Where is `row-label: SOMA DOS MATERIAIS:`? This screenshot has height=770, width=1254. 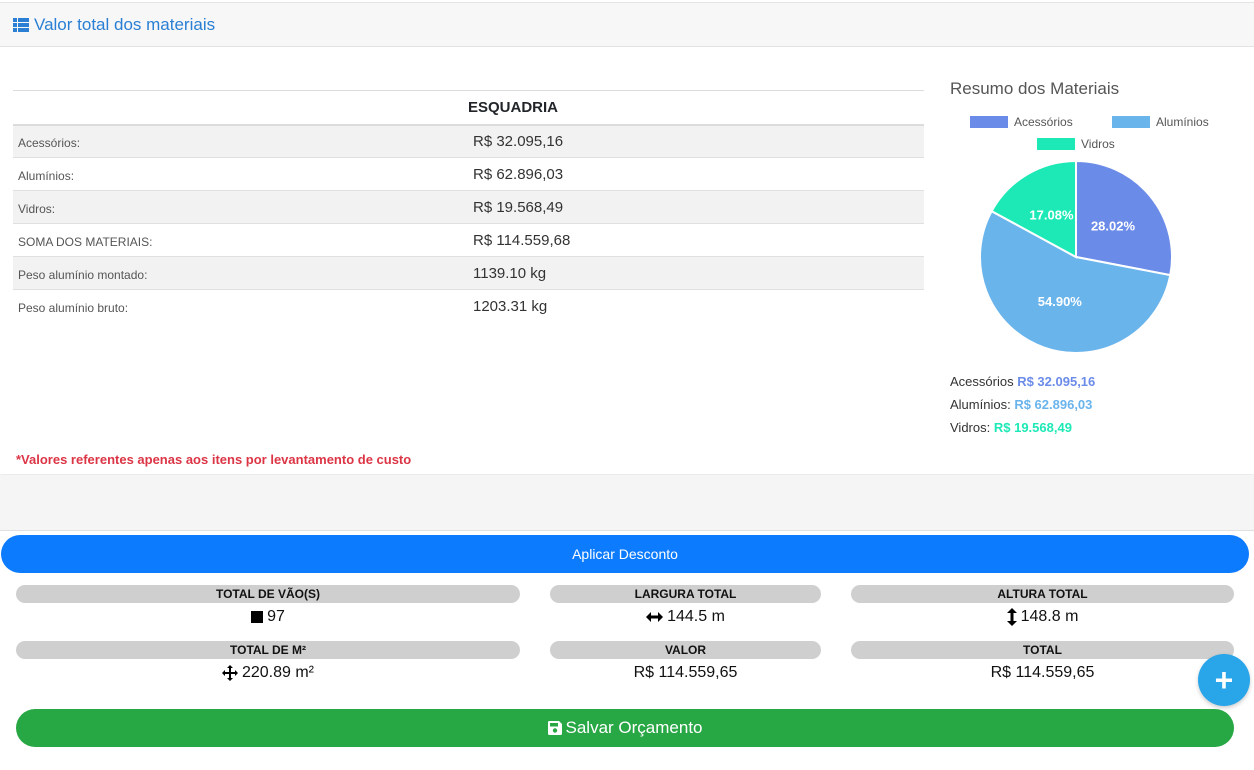 row-label: SOMA DOS MATERIAIS: is located at coordinates (240, 240).